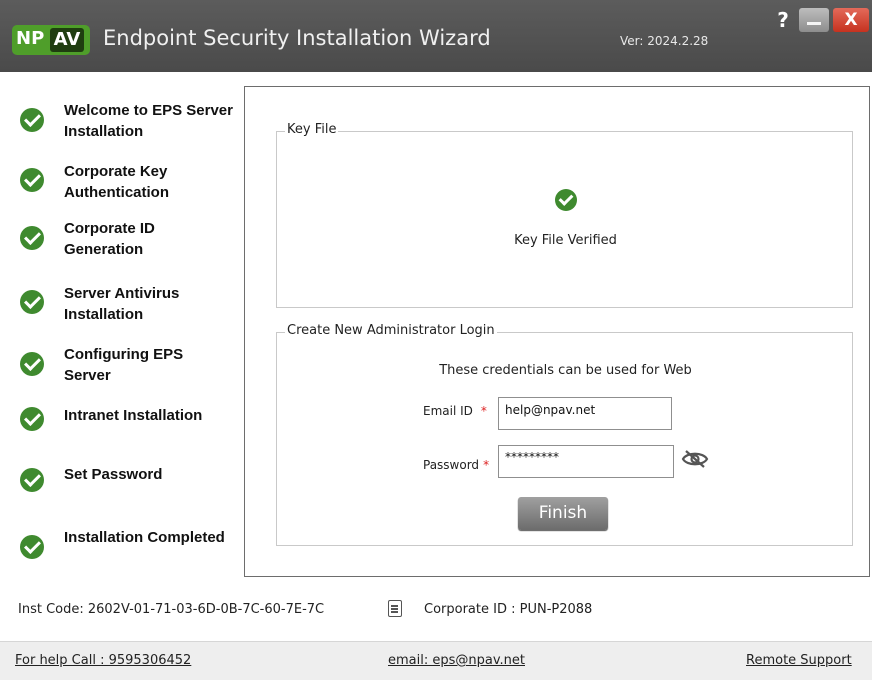  What do you see at coordinates (144, 537) in the screenshot?
I see `step-label: Installation Completed` at bounding box center [144, 537].